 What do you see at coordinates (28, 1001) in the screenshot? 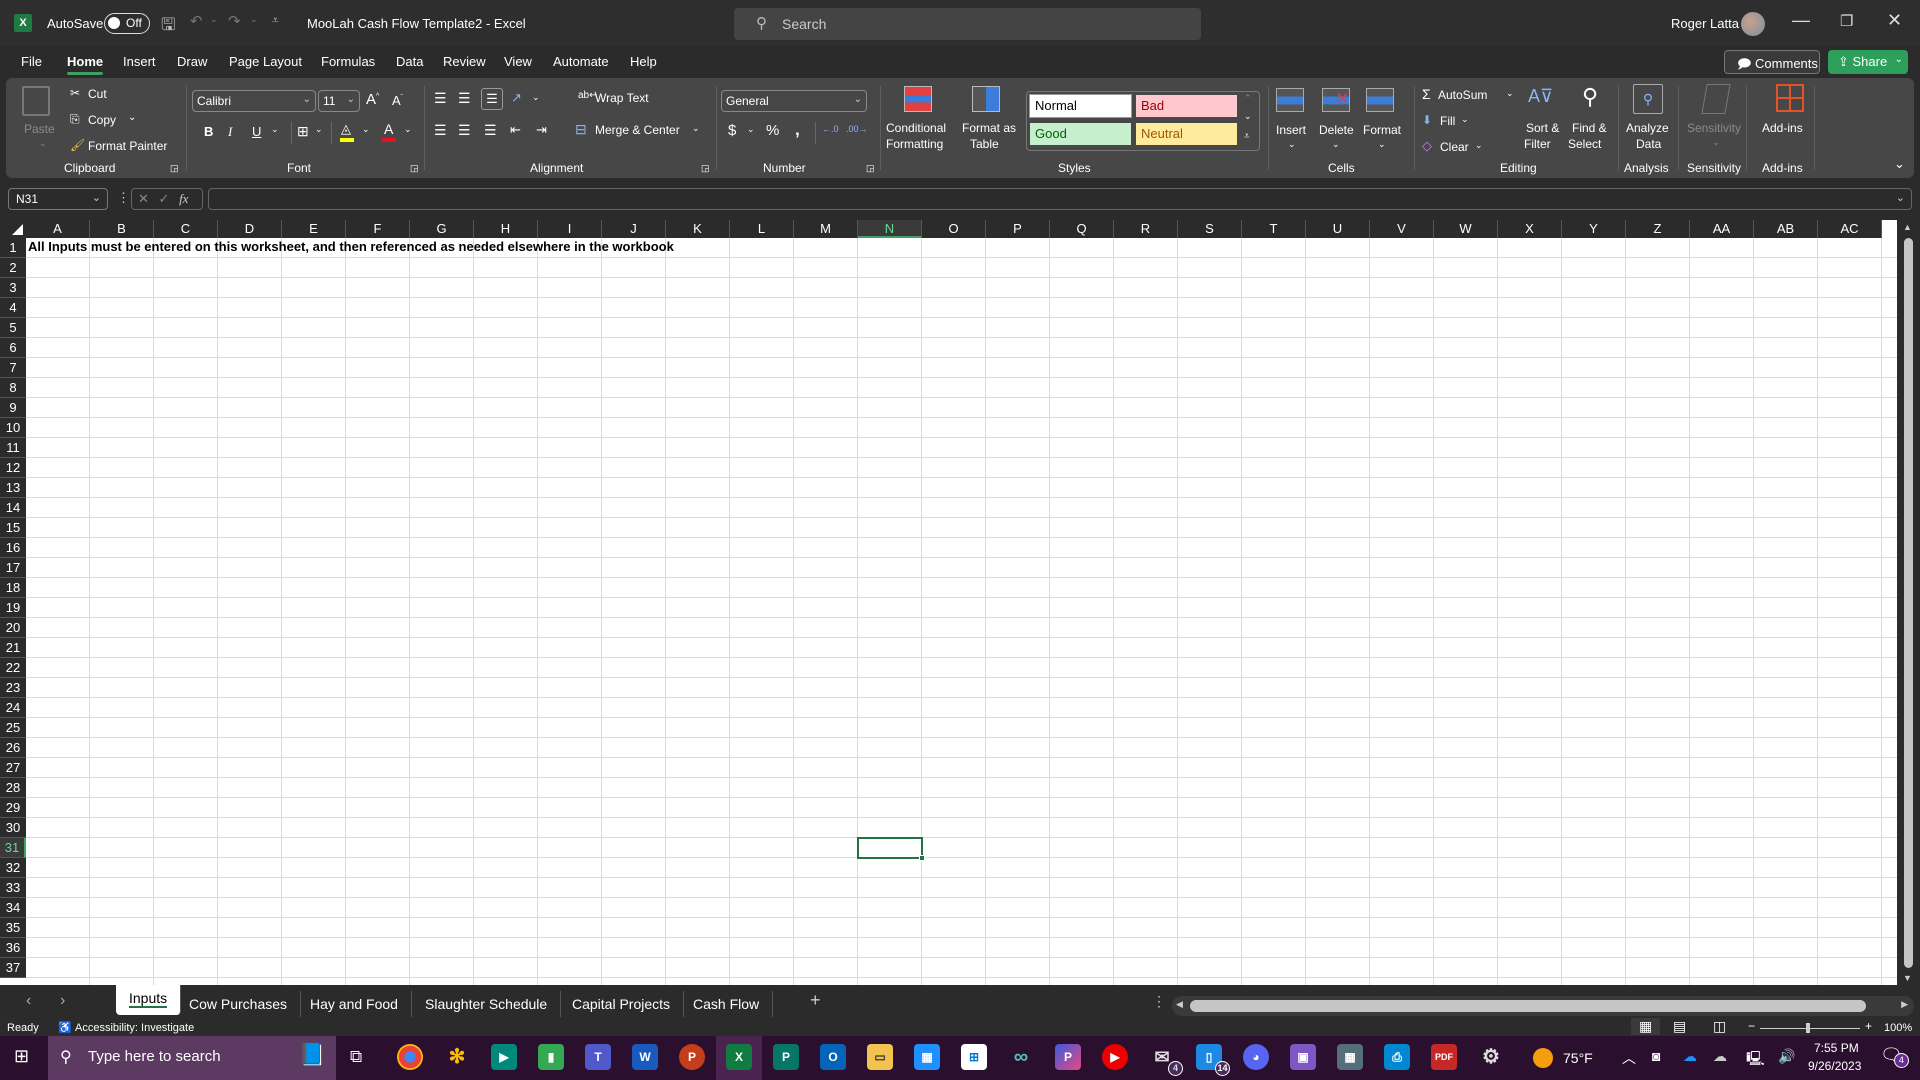
I see `scroll-tabs-left-icon: ‹` at bounding box center [28, 1001].